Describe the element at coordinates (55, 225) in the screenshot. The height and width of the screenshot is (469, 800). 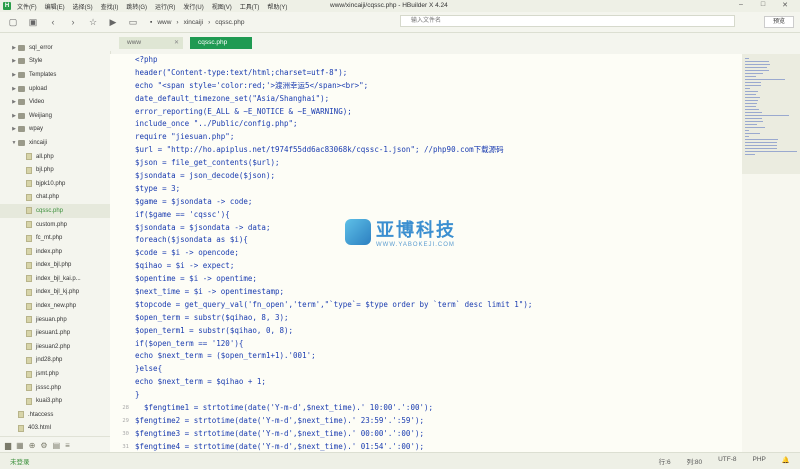
I see `tree-item: custom.php` at that location.